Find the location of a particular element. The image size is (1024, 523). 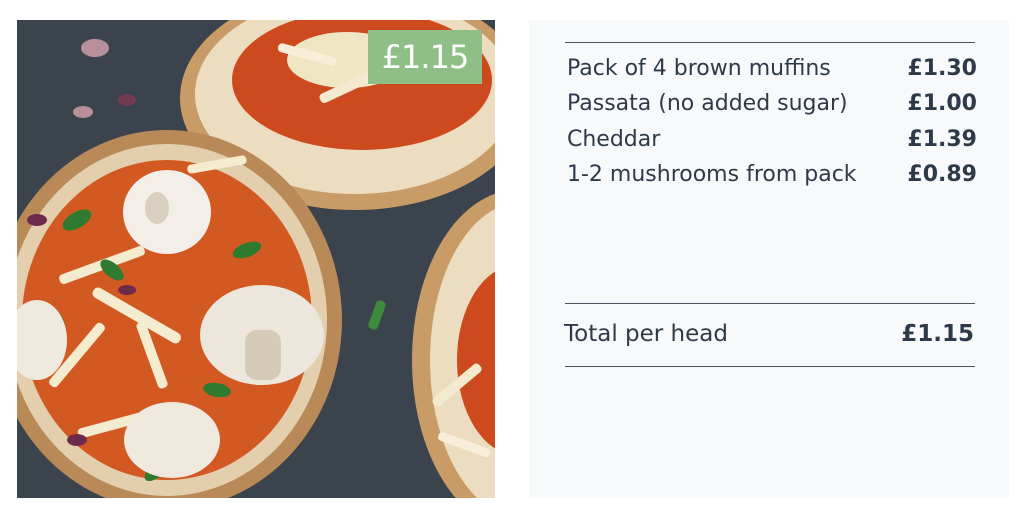

list-item: Passata (no added sugar) £1.00 is located at coordinates (772, 104).